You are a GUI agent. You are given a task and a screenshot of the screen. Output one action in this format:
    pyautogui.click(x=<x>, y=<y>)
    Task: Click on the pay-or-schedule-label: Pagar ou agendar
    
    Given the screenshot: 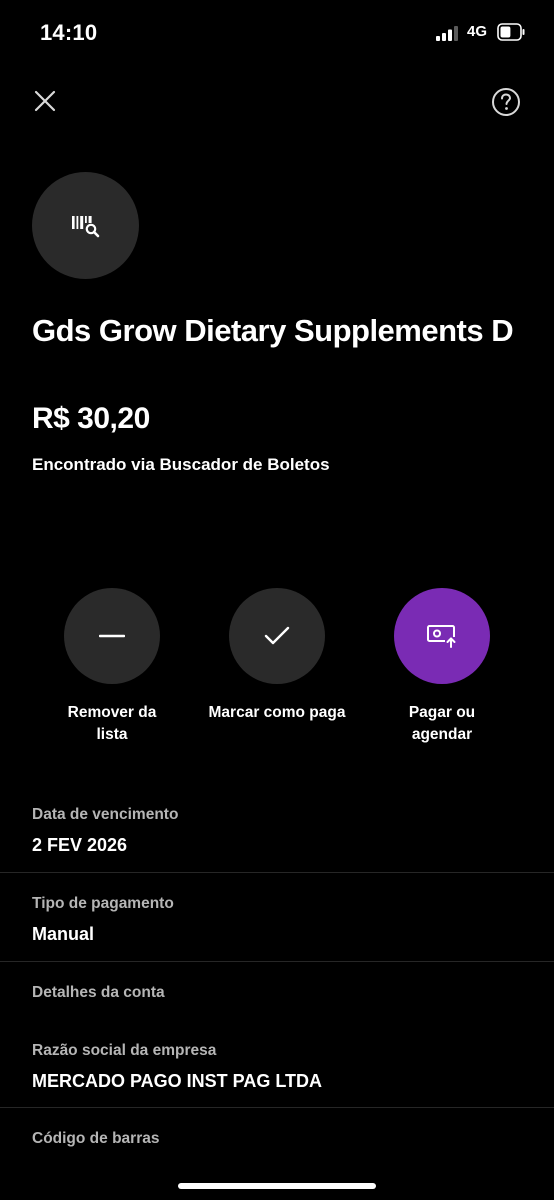 What is the action you would take?
    pyautogui.click(x=442, y=723)
    